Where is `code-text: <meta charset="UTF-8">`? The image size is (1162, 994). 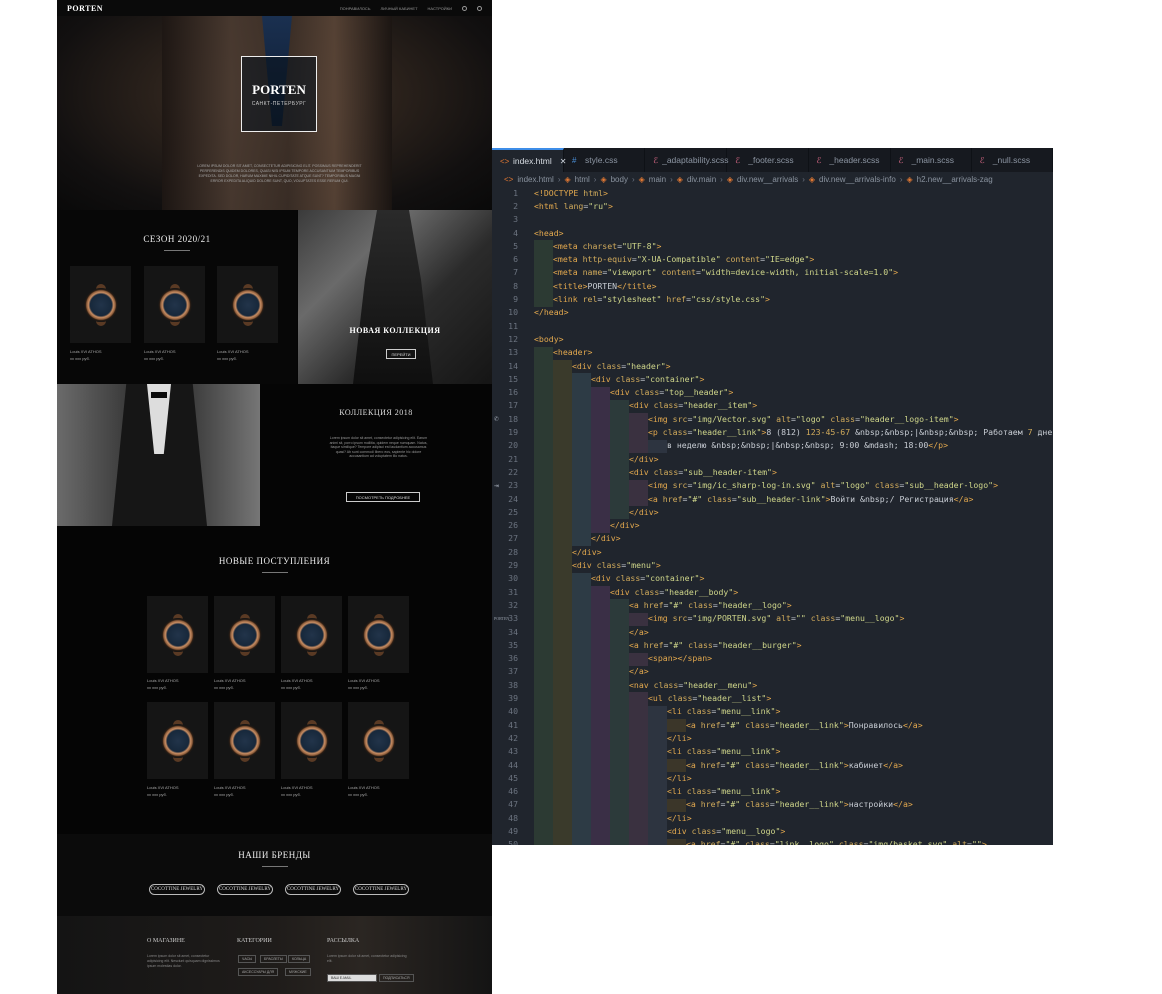
code-text: <meta charset="UTF-8"> is located at coordinates (607, 245).